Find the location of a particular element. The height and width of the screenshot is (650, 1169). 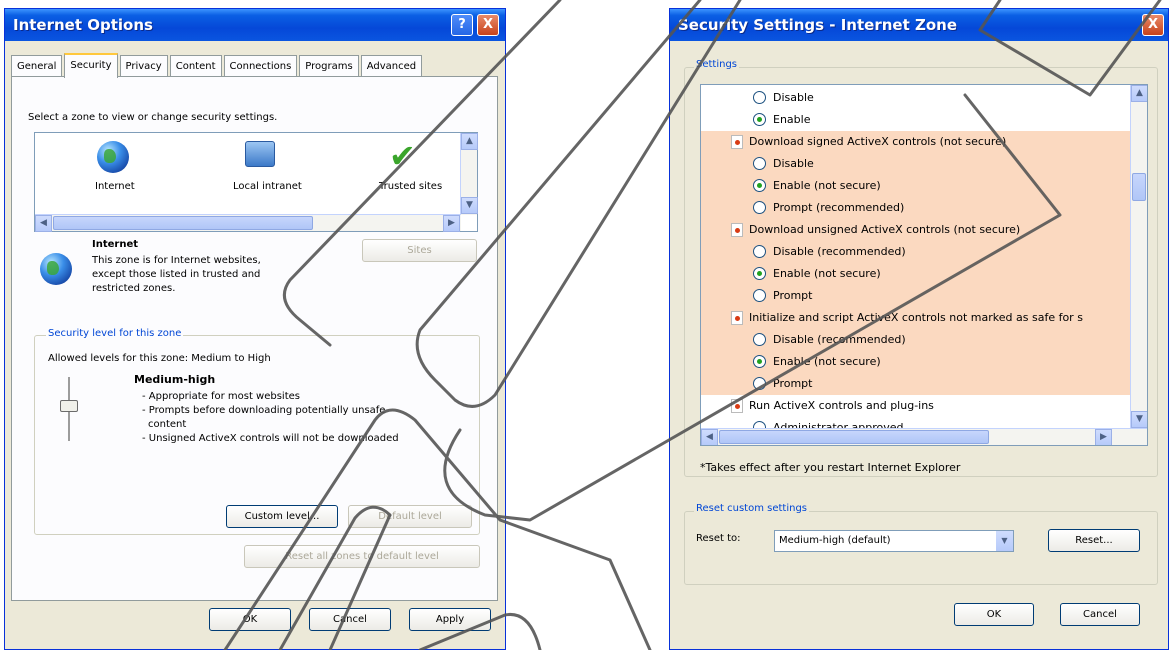

globe-icon is located at coordinates (113, 157).